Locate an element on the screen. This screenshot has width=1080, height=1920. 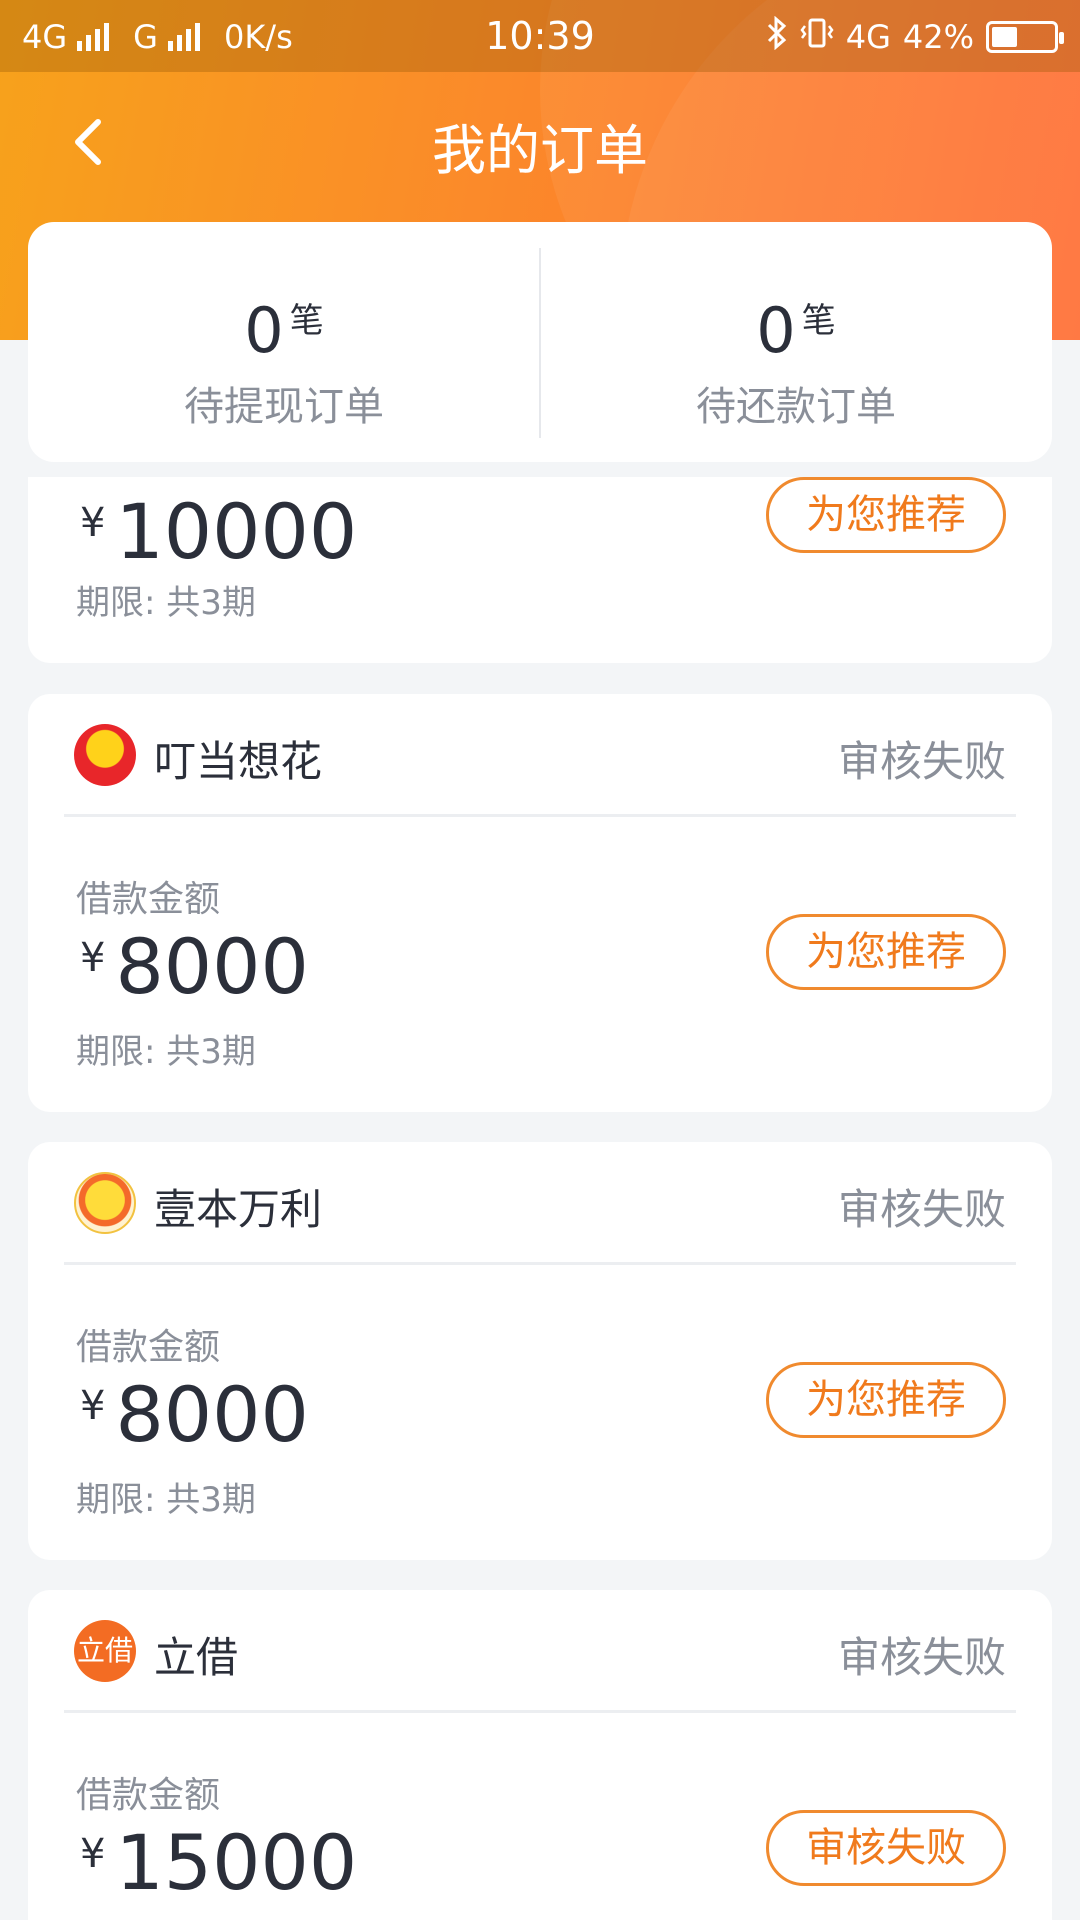
network-type-3: 4G is located at coordinates (868, 37).